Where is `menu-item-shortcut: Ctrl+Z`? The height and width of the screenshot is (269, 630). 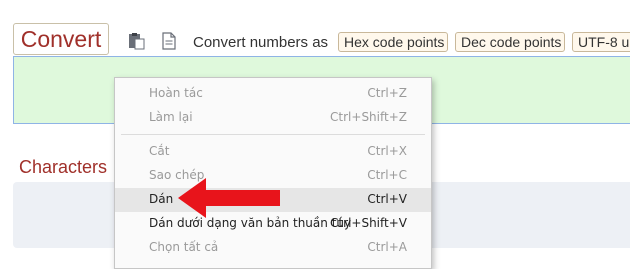
menu-item-shortcut: Ctrl+Z is located at coordinates (387, 93).